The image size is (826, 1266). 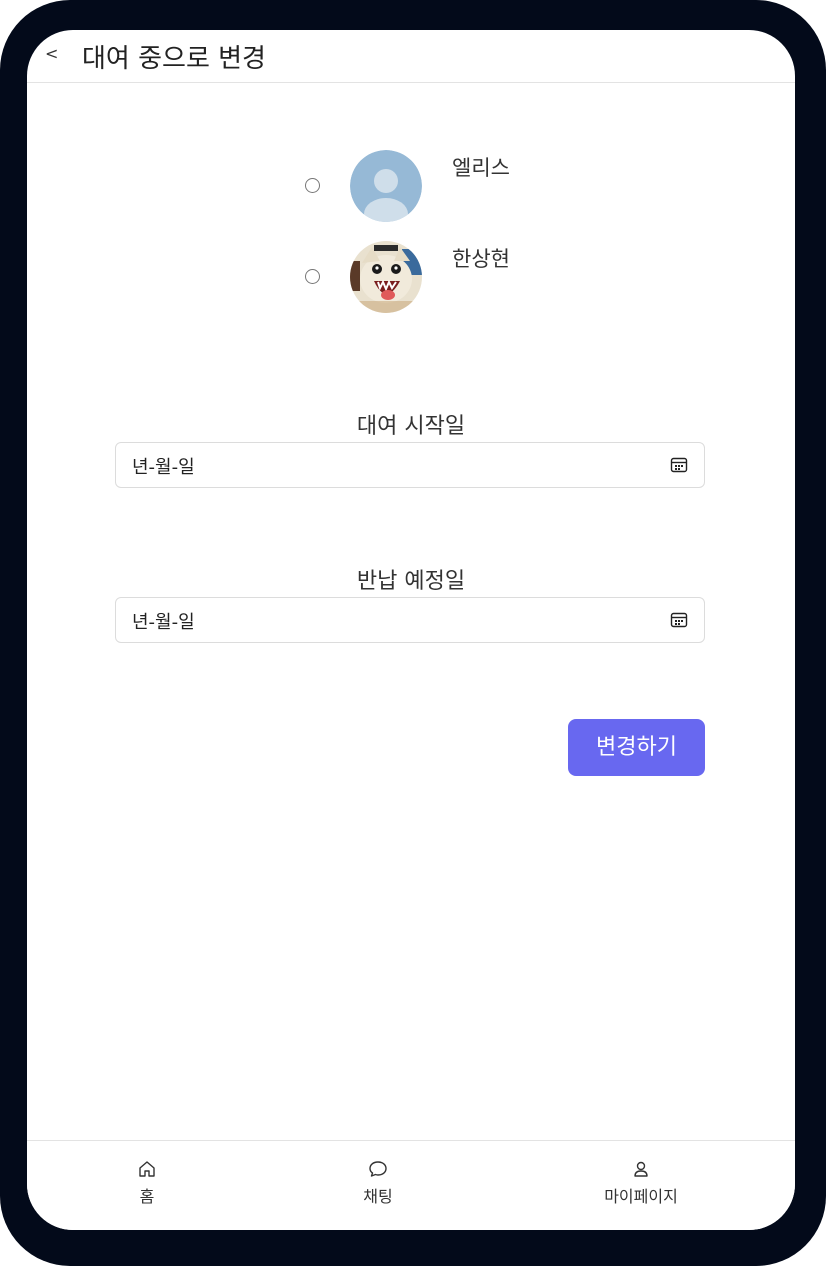 What do you see at coordinates (174, 59) in the screenshot?
I see `page-title: 대여 중으로 변경` at bounding box center [174, 59].